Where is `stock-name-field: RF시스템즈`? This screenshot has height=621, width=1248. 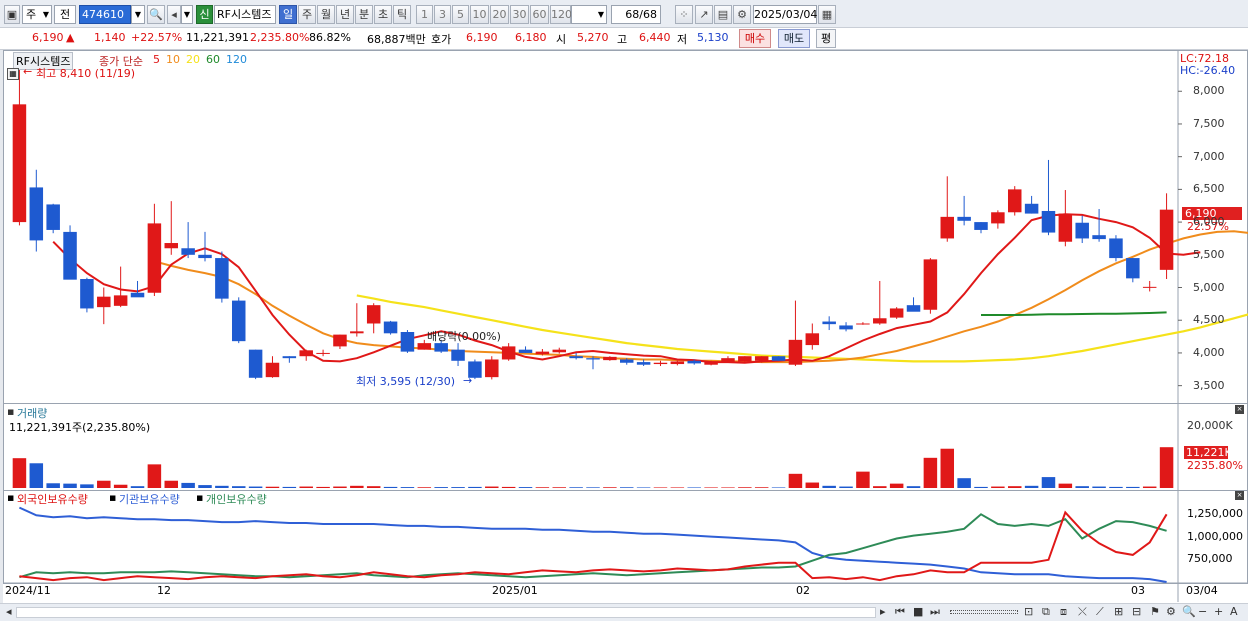 stock-name-field: RF시스템즈 is located at coordinates (245, 14).